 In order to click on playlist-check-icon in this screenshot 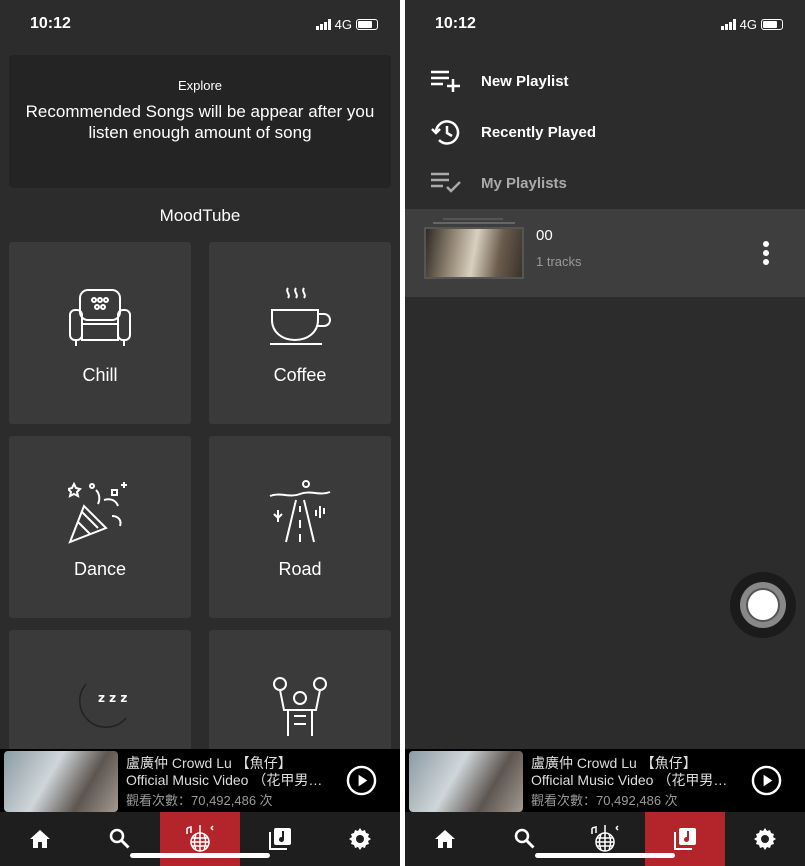, I will do `click(446, 182)`.